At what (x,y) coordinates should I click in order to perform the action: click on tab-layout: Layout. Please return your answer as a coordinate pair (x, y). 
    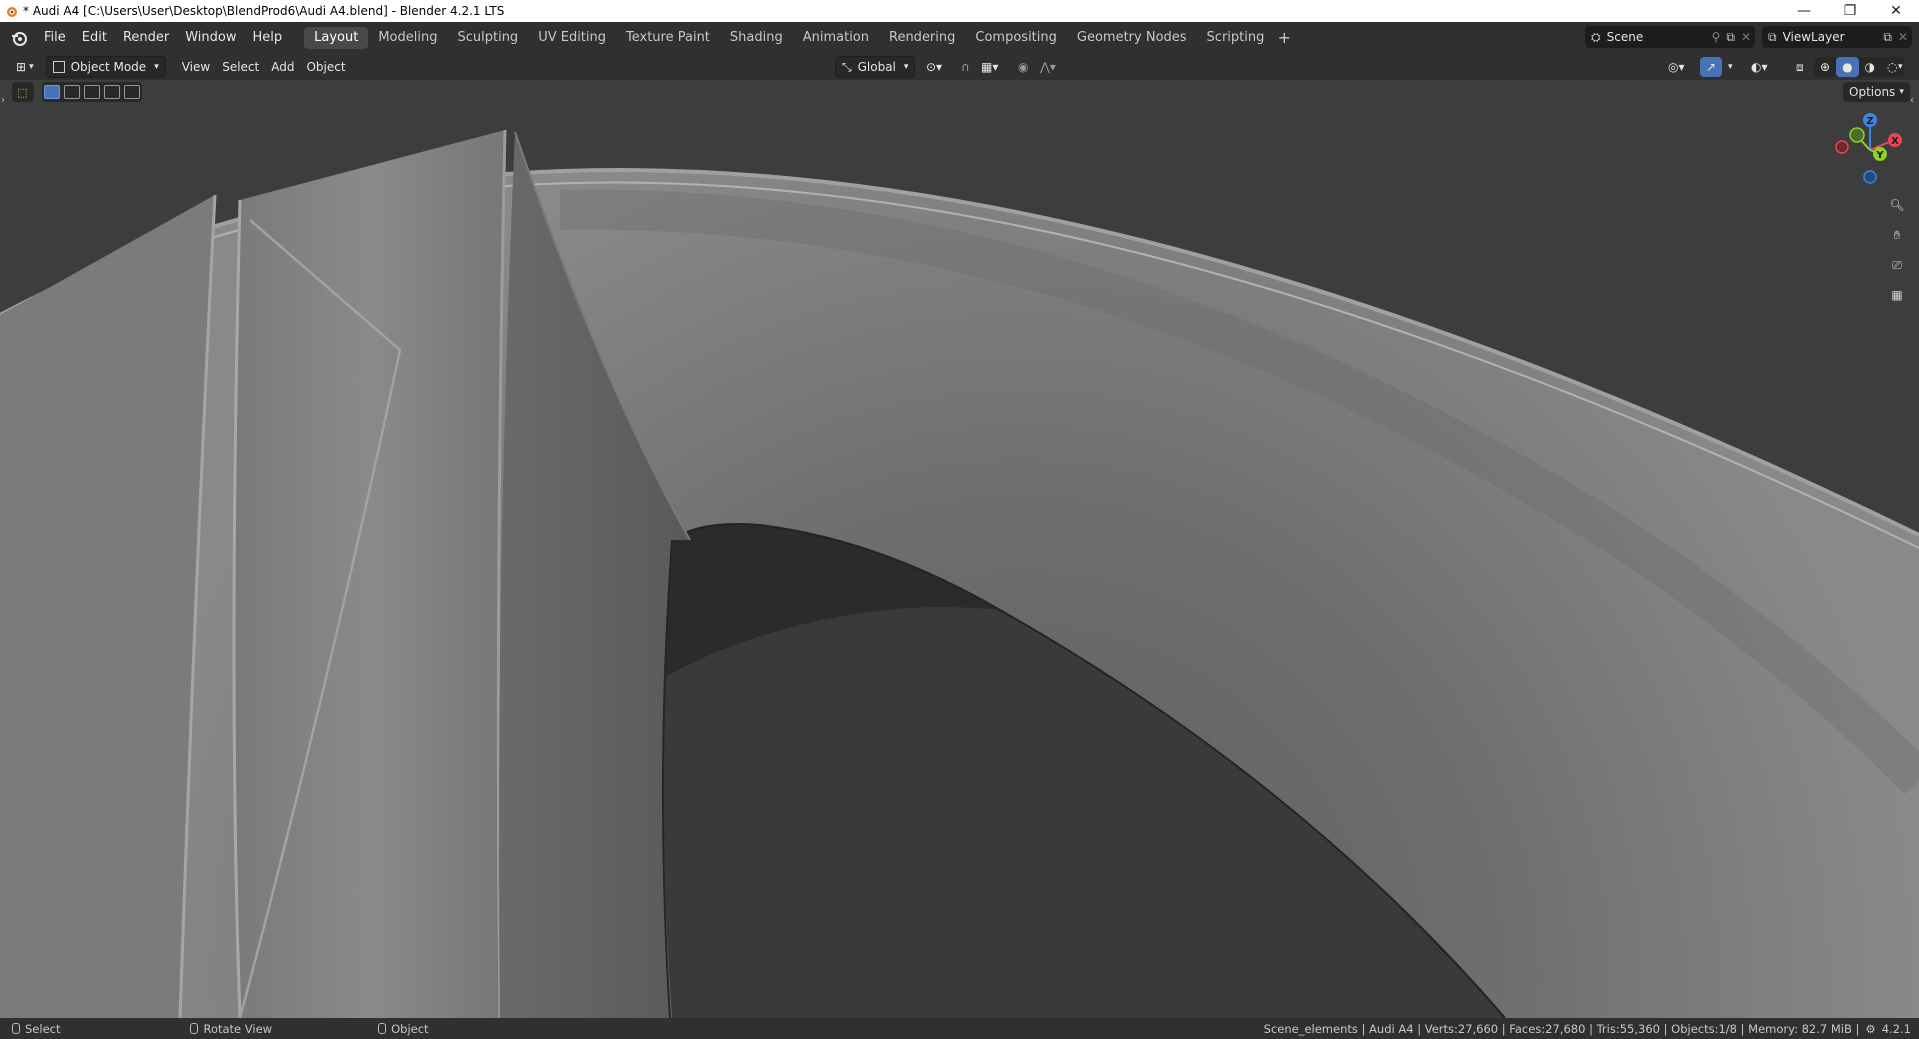
    Looking at the image, I should click on (336, 38).